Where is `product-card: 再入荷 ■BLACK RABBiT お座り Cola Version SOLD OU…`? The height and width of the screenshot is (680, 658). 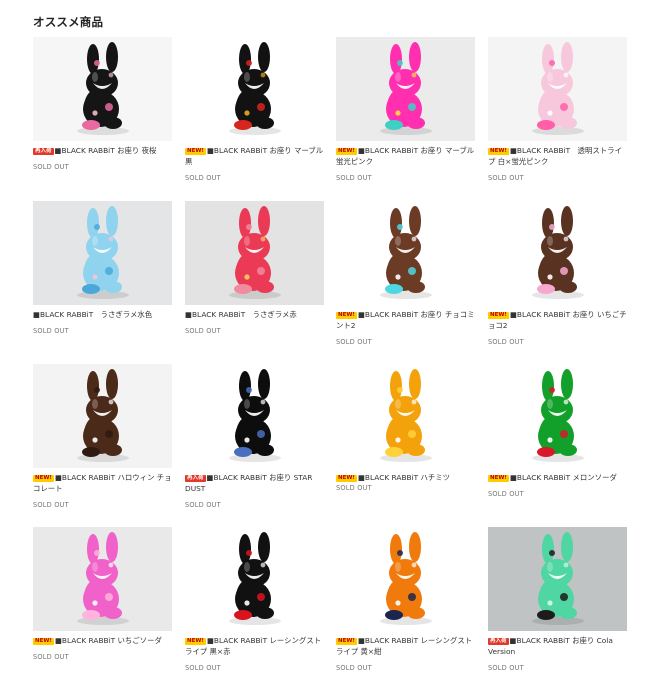
product-card: 再入荷 ■BLACK RABBiT お座り Cola Version SOLD OU… is located at coordinates (557, 599).